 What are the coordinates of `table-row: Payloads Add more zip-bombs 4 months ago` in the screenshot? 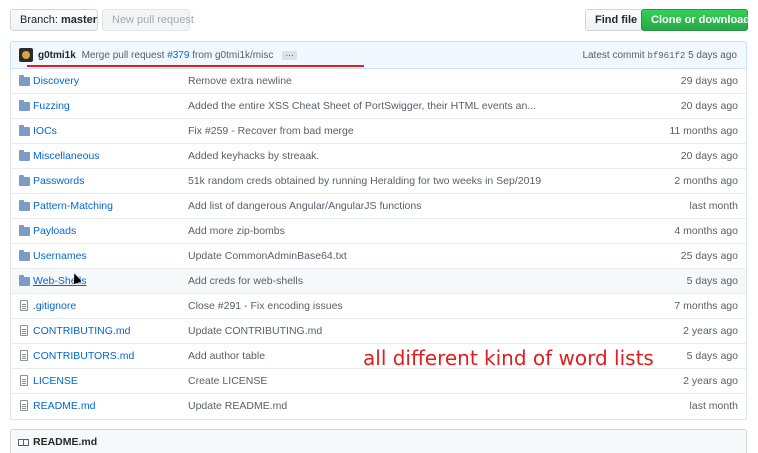 It's located at (378, 231).